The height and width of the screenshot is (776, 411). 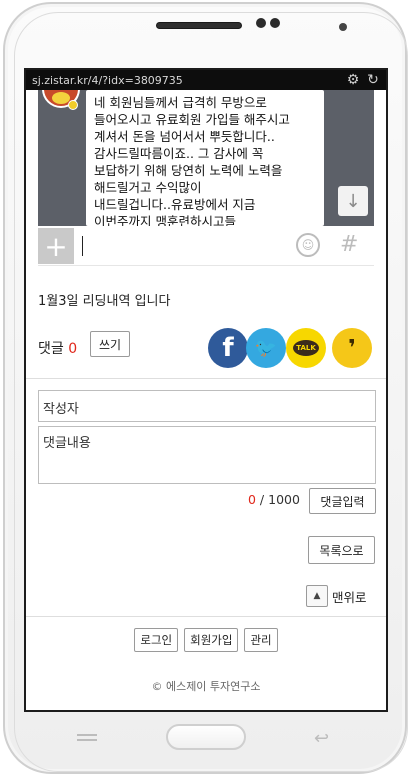 What do you see at coordinates (353, 201) in the screenshot?
I see `scroll-down-icon: ↓` at bounding box center [353, 201].